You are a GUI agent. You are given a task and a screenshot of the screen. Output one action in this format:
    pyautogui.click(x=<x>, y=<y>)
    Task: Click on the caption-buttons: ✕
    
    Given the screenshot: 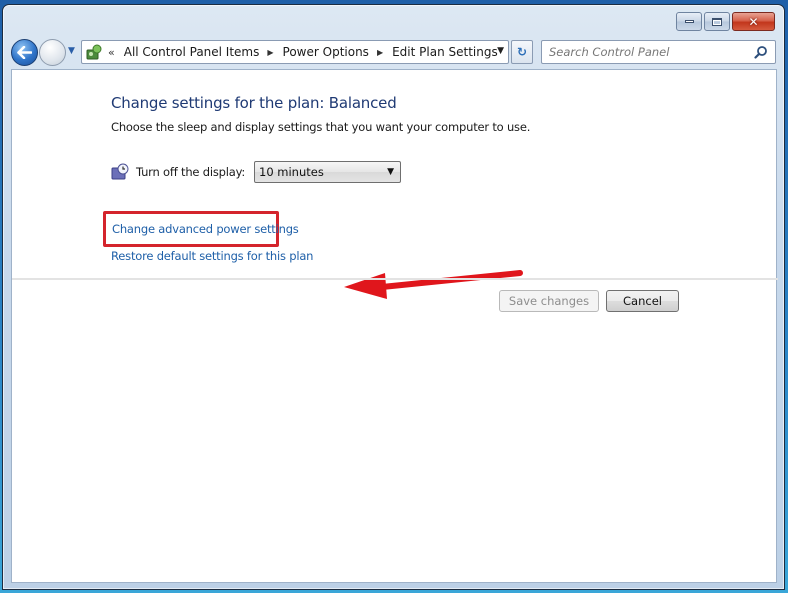 What is the action you would take?
    pyautogui.click(x=725, y=21)
    